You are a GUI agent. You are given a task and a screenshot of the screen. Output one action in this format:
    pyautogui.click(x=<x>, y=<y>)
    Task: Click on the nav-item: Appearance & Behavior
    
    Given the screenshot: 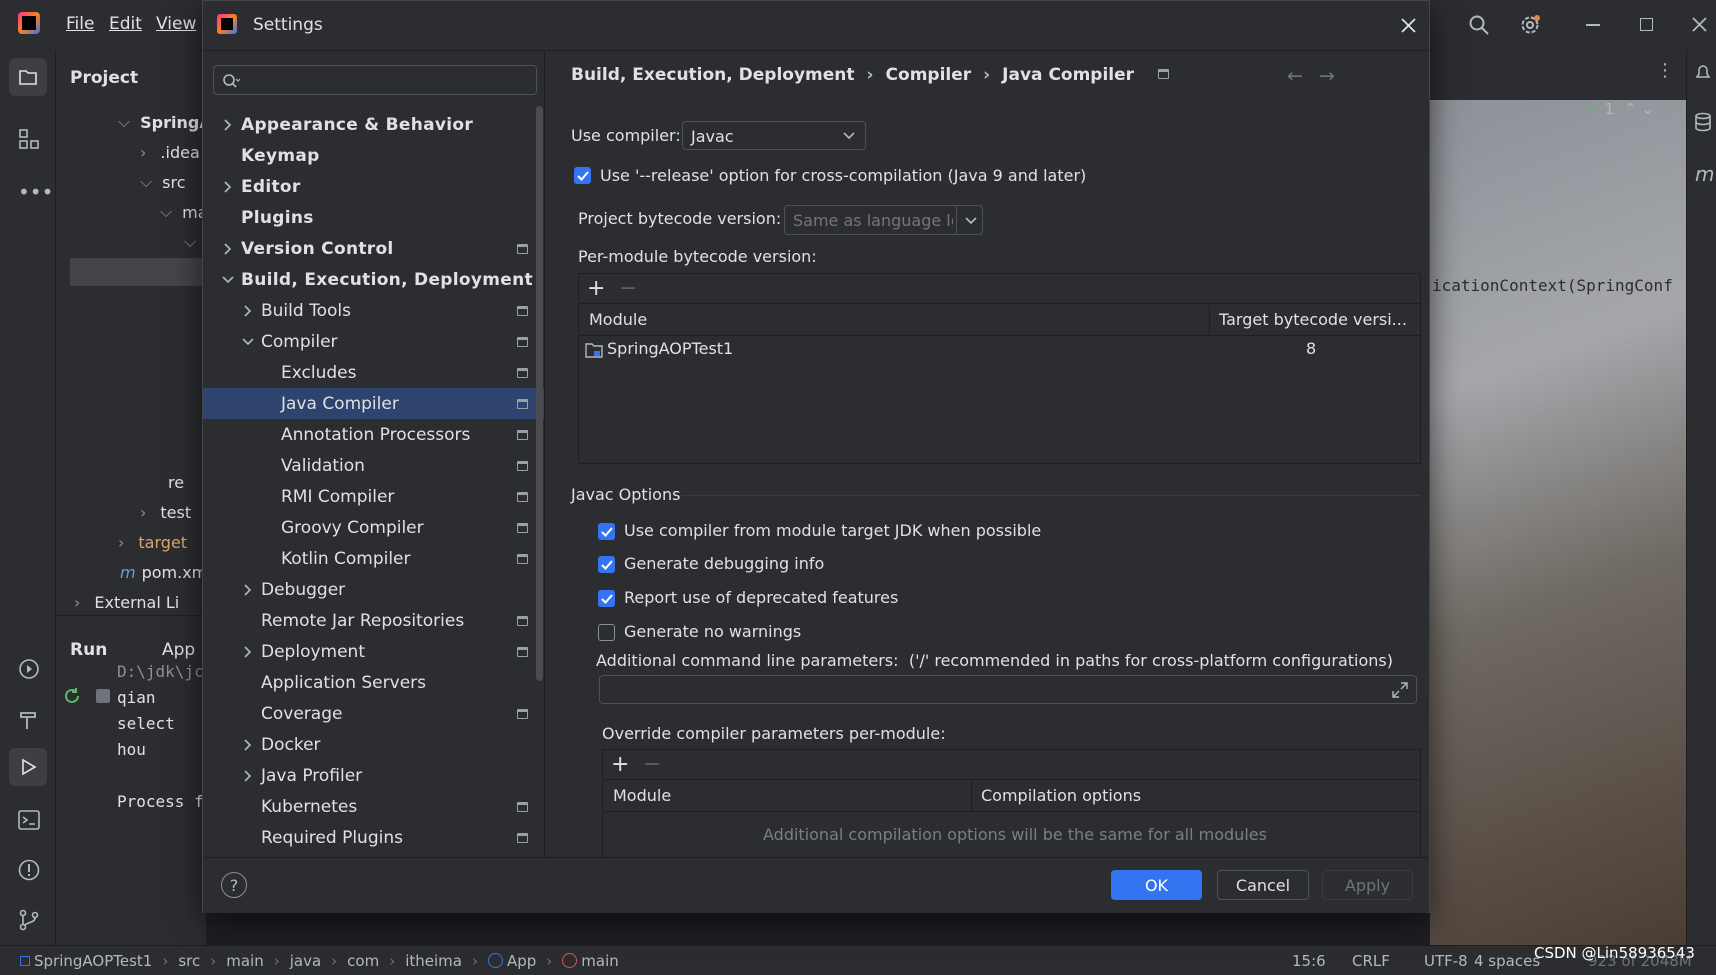 What is the action you would take?
    pyautogui.click(x=373, y=124)
    